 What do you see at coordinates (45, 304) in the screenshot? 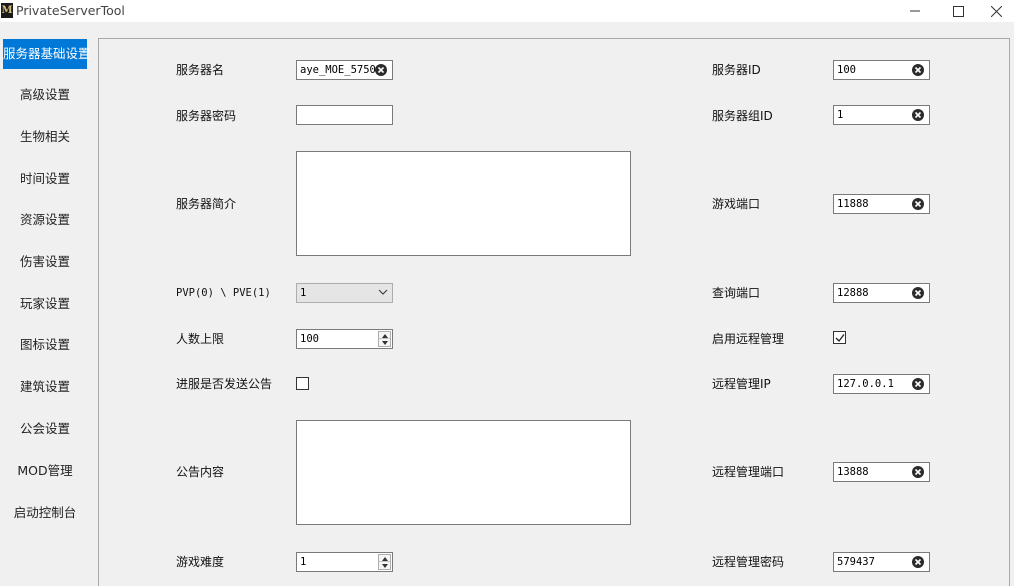
I see `sidebar-item-player-settings: 玩家设置` at bounding box center [45, 304].